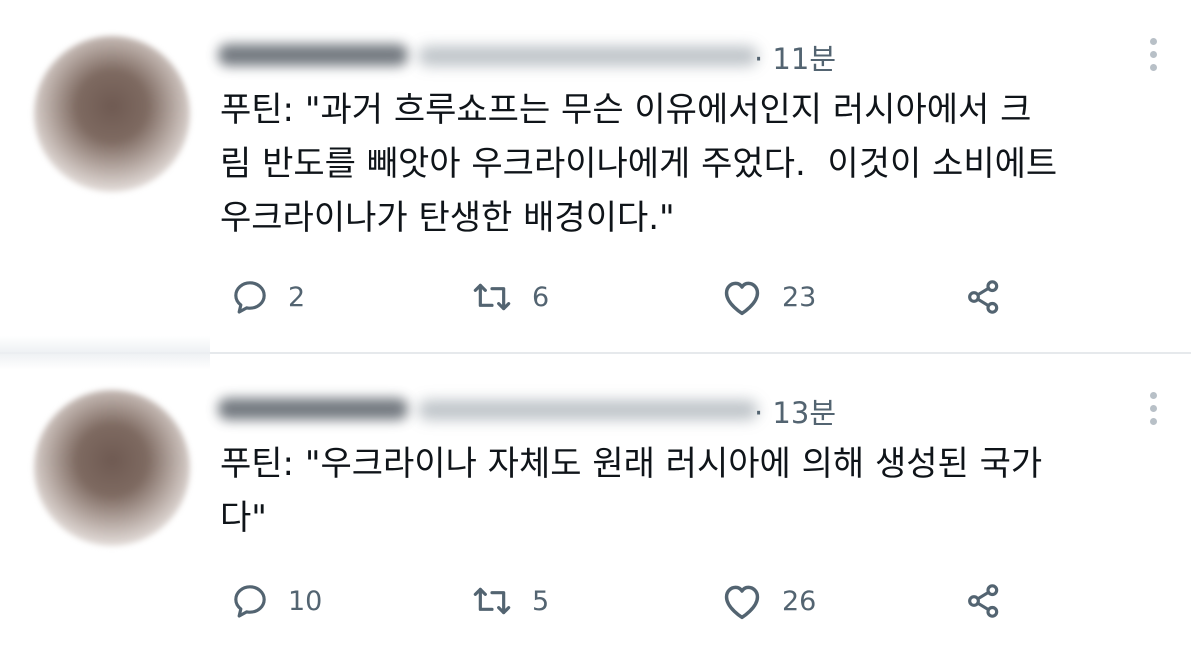 The width and height of the screenshot is (1191, 661). Describe the element at coordinates (305, 601) in the screenshot. I see `reply-count: 10` at that location.